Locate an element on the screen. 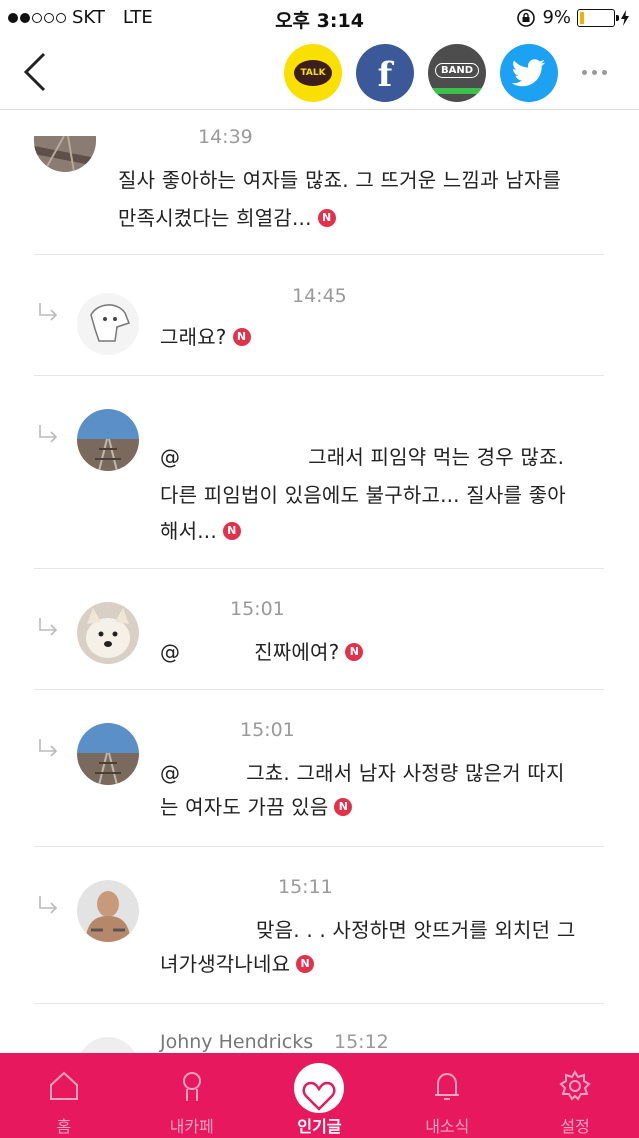  comment-text: 맞음. . . 사정하면 앗뜨거를 외치던 그 is located at coordinates (416, 930).